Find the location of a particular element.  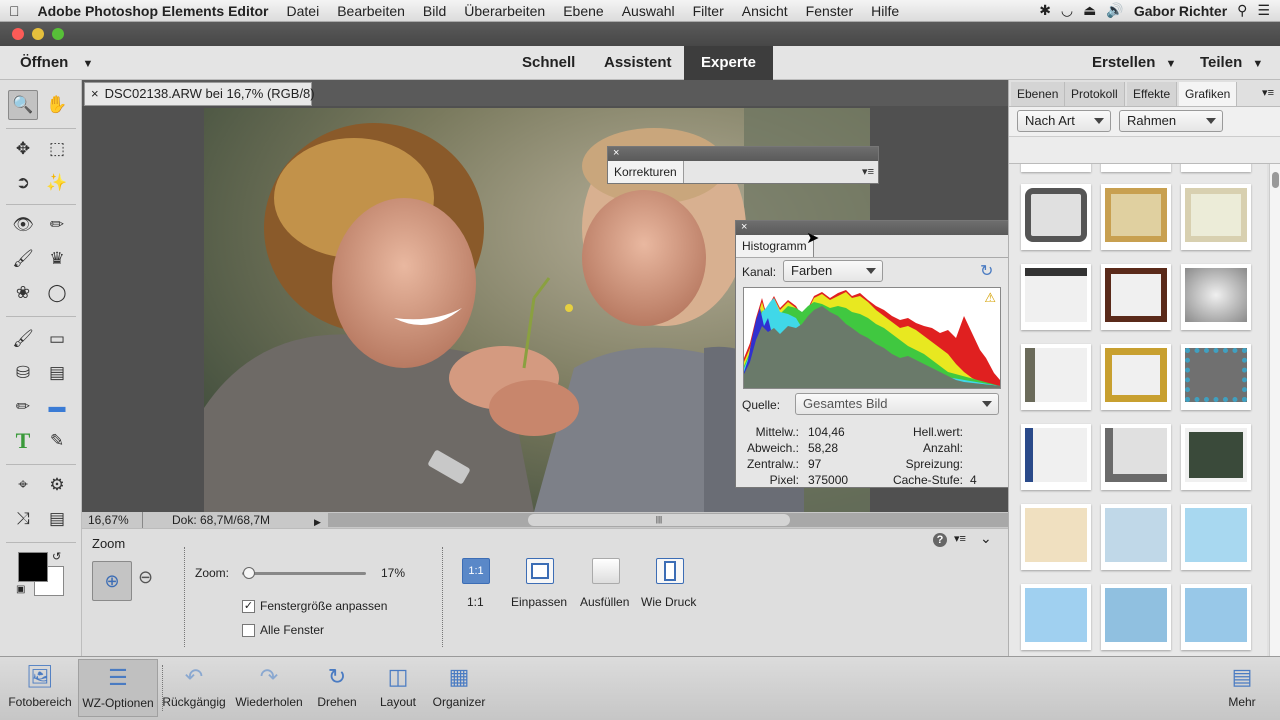

channel-select: Farben is located at coordinates (833, 271).